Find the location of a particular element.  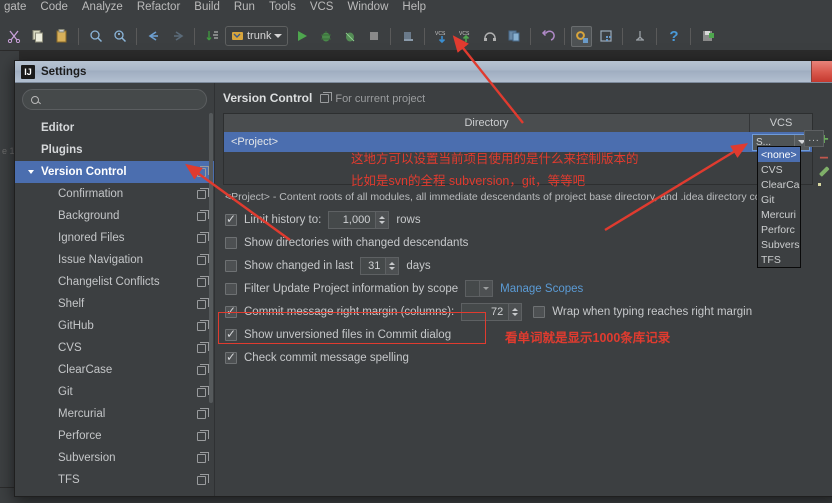

sidebar-item-ignored-files: Ignored Files is located at coordinates (114, 238).